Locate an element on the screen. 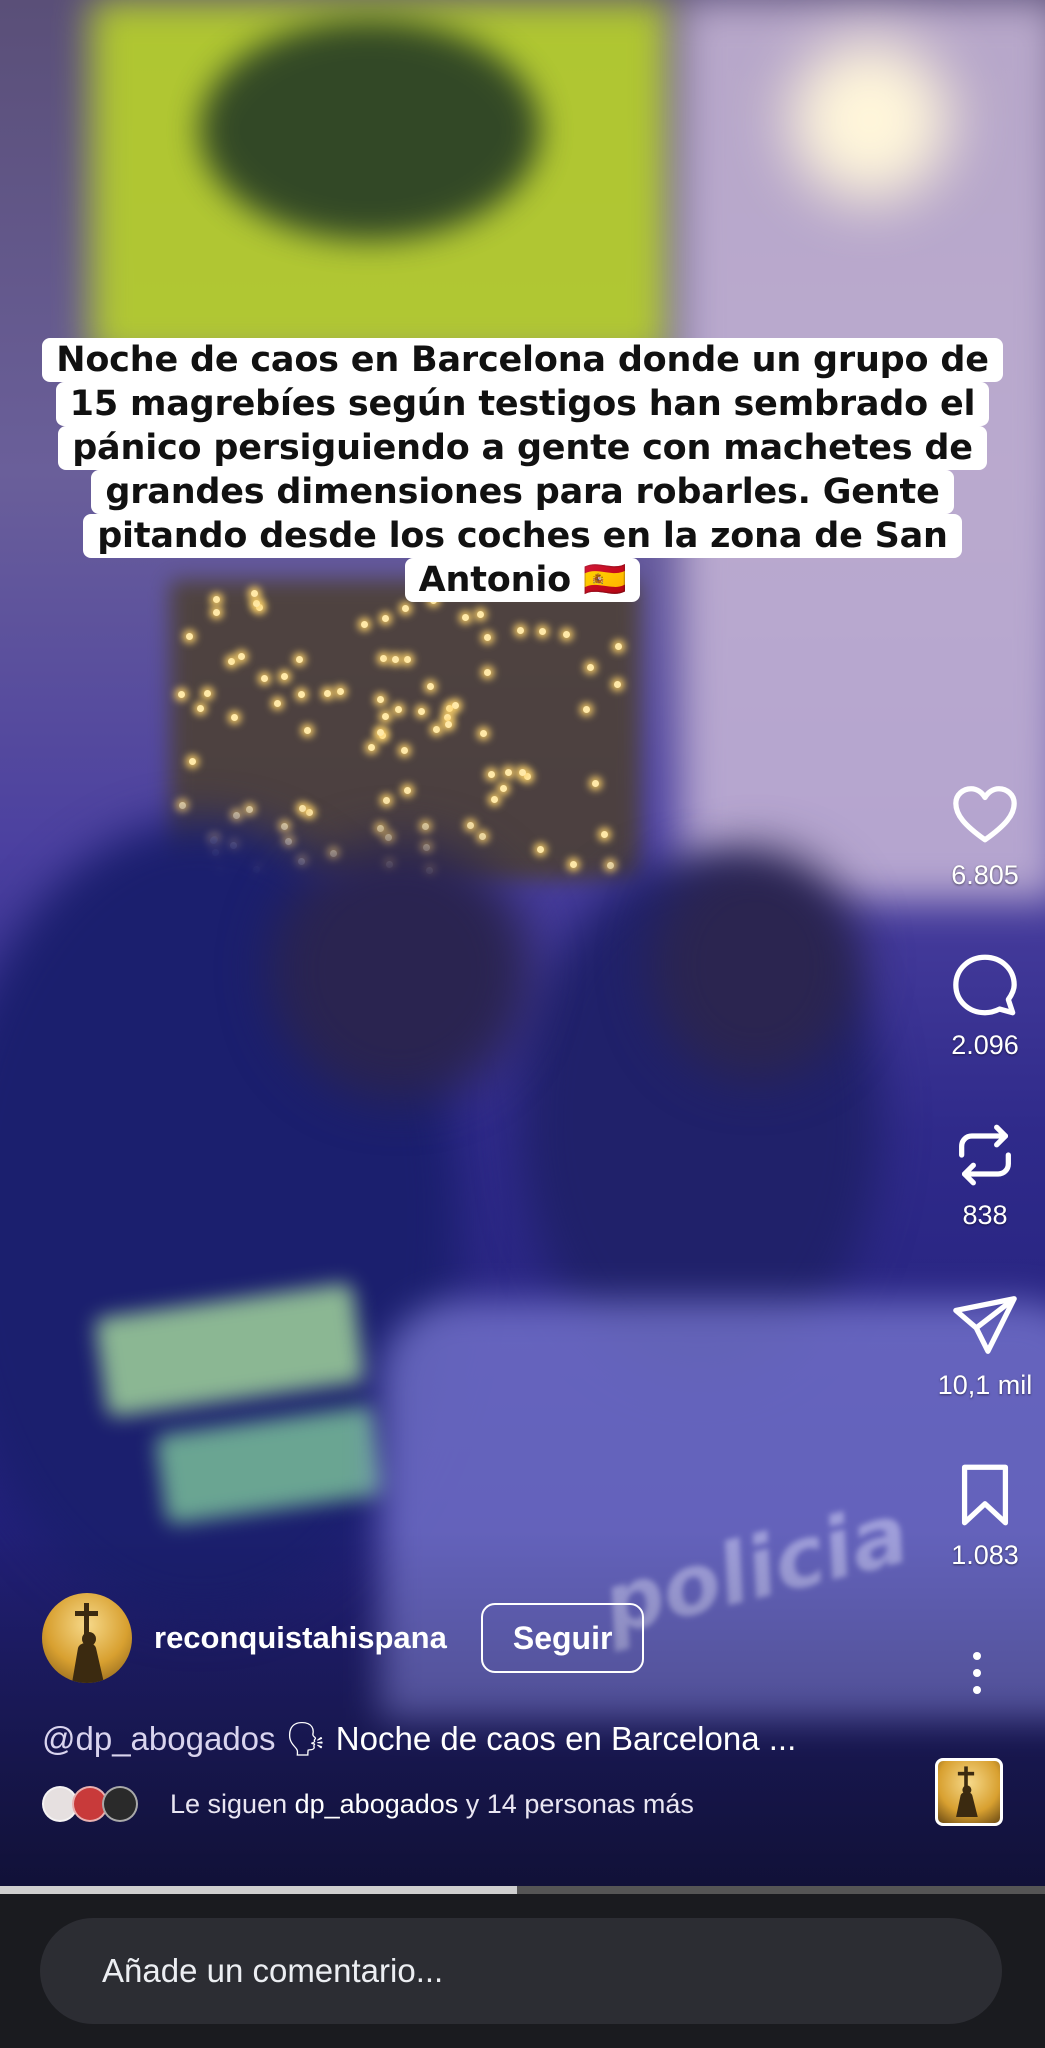 This screenshot has height=2048, width=1045. comment-button: 2.096 is located at coordinates (985, 1005).